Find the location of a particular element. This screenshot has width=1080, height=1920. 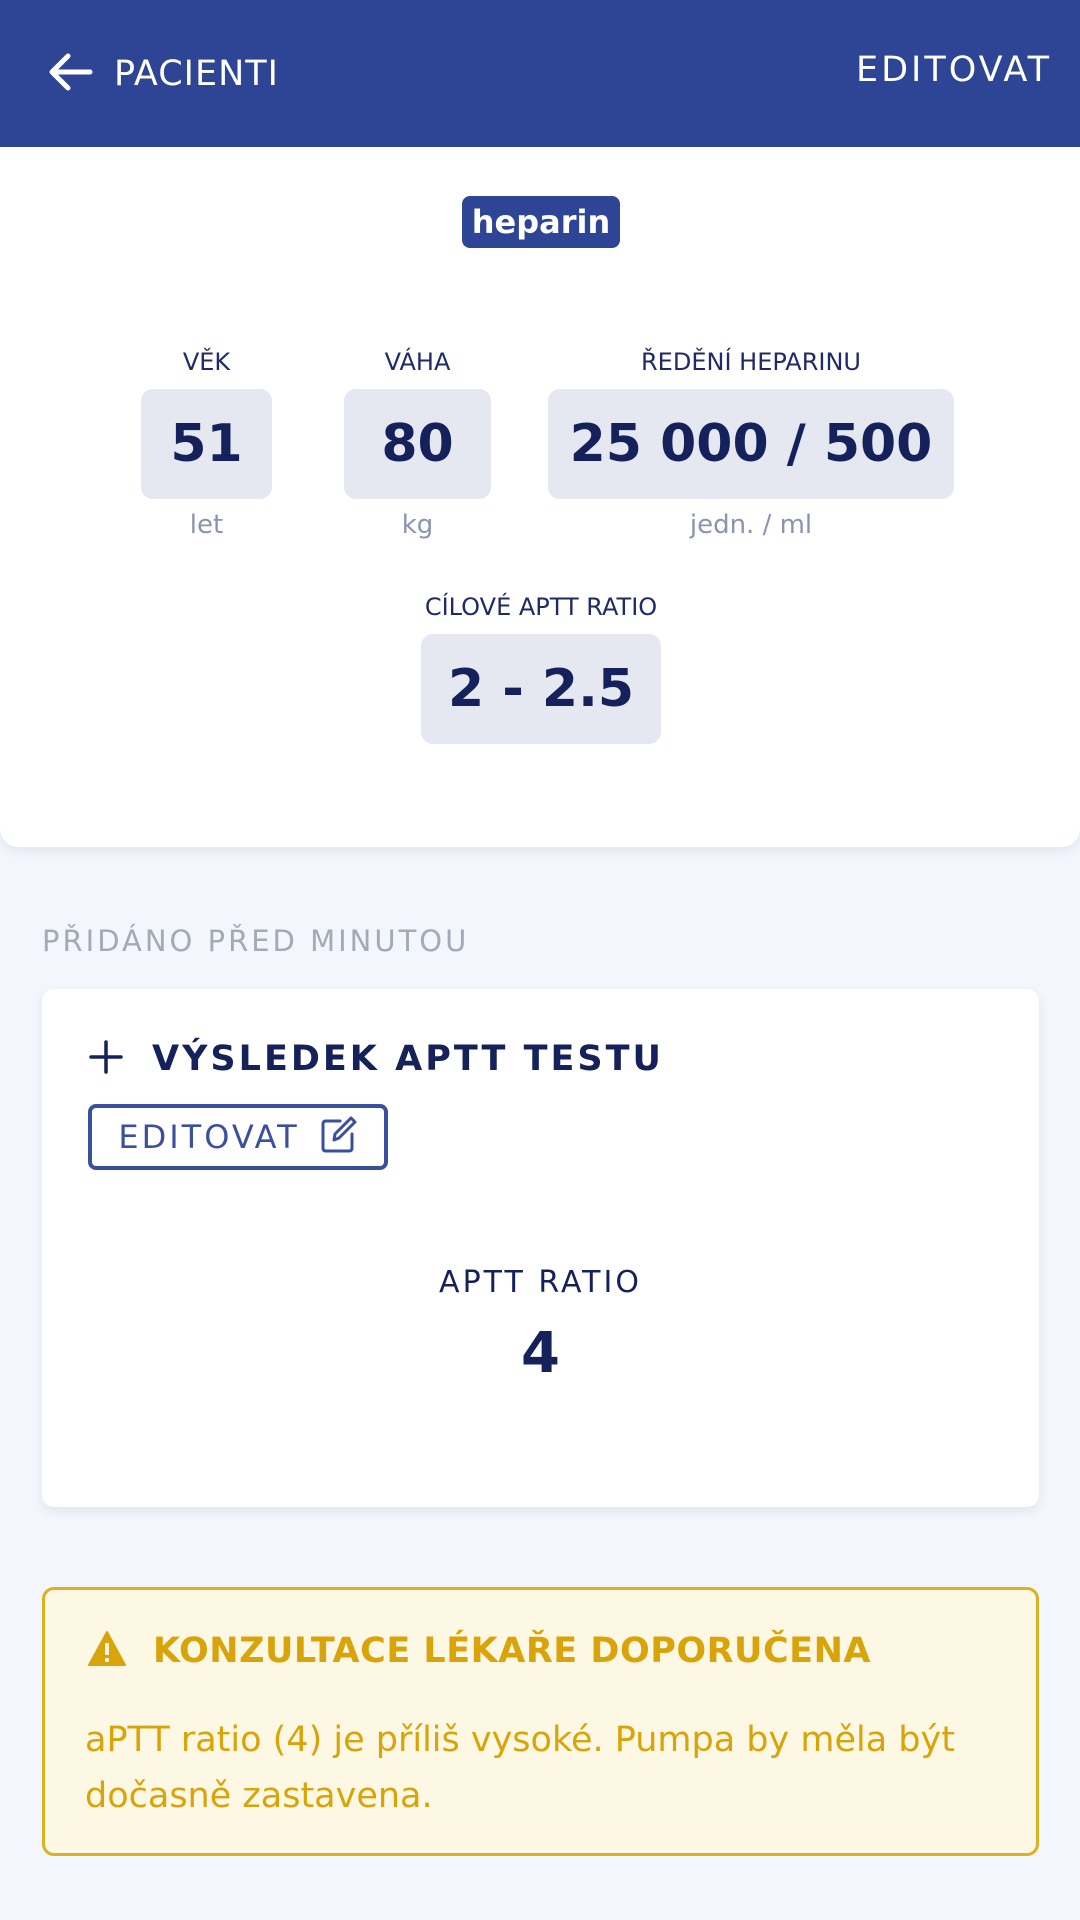

arrow-left-icon is located at coordinates (71, 74).